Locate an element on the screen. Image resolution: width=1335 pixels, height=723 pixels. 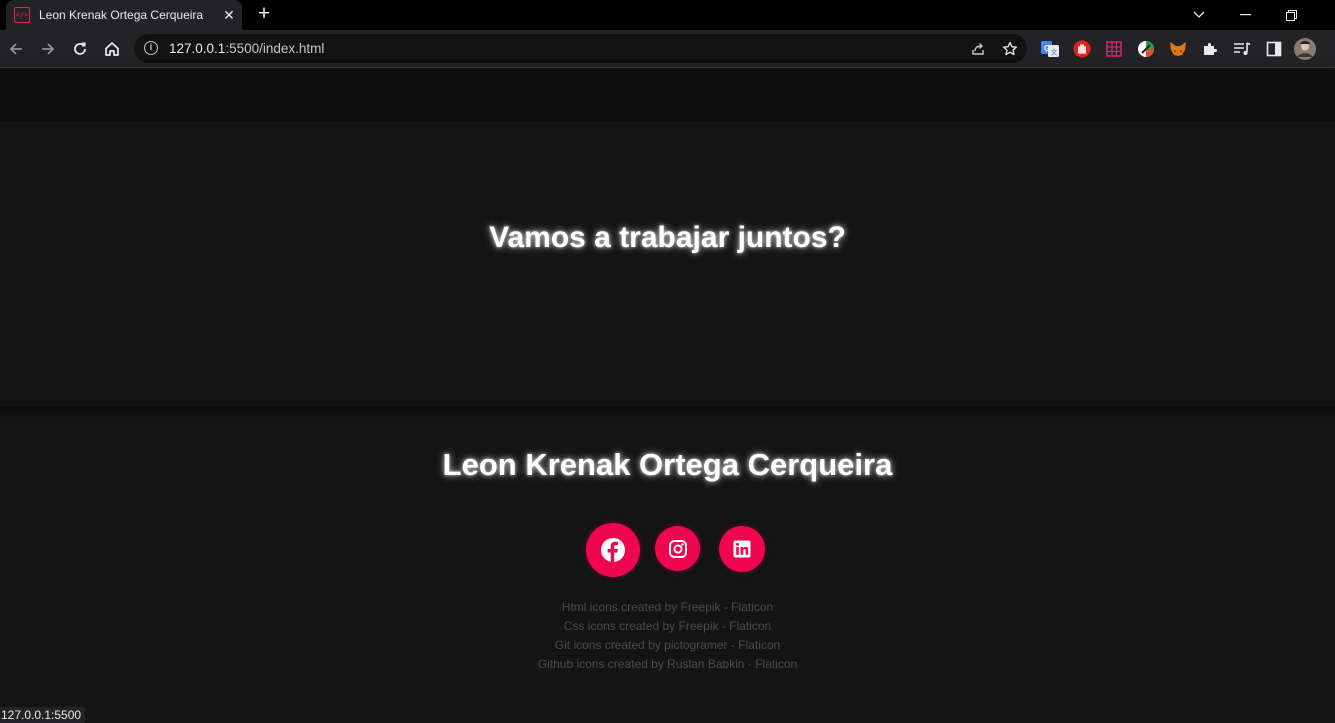
grid-extension-icon is located at coordinates (1114, 49).